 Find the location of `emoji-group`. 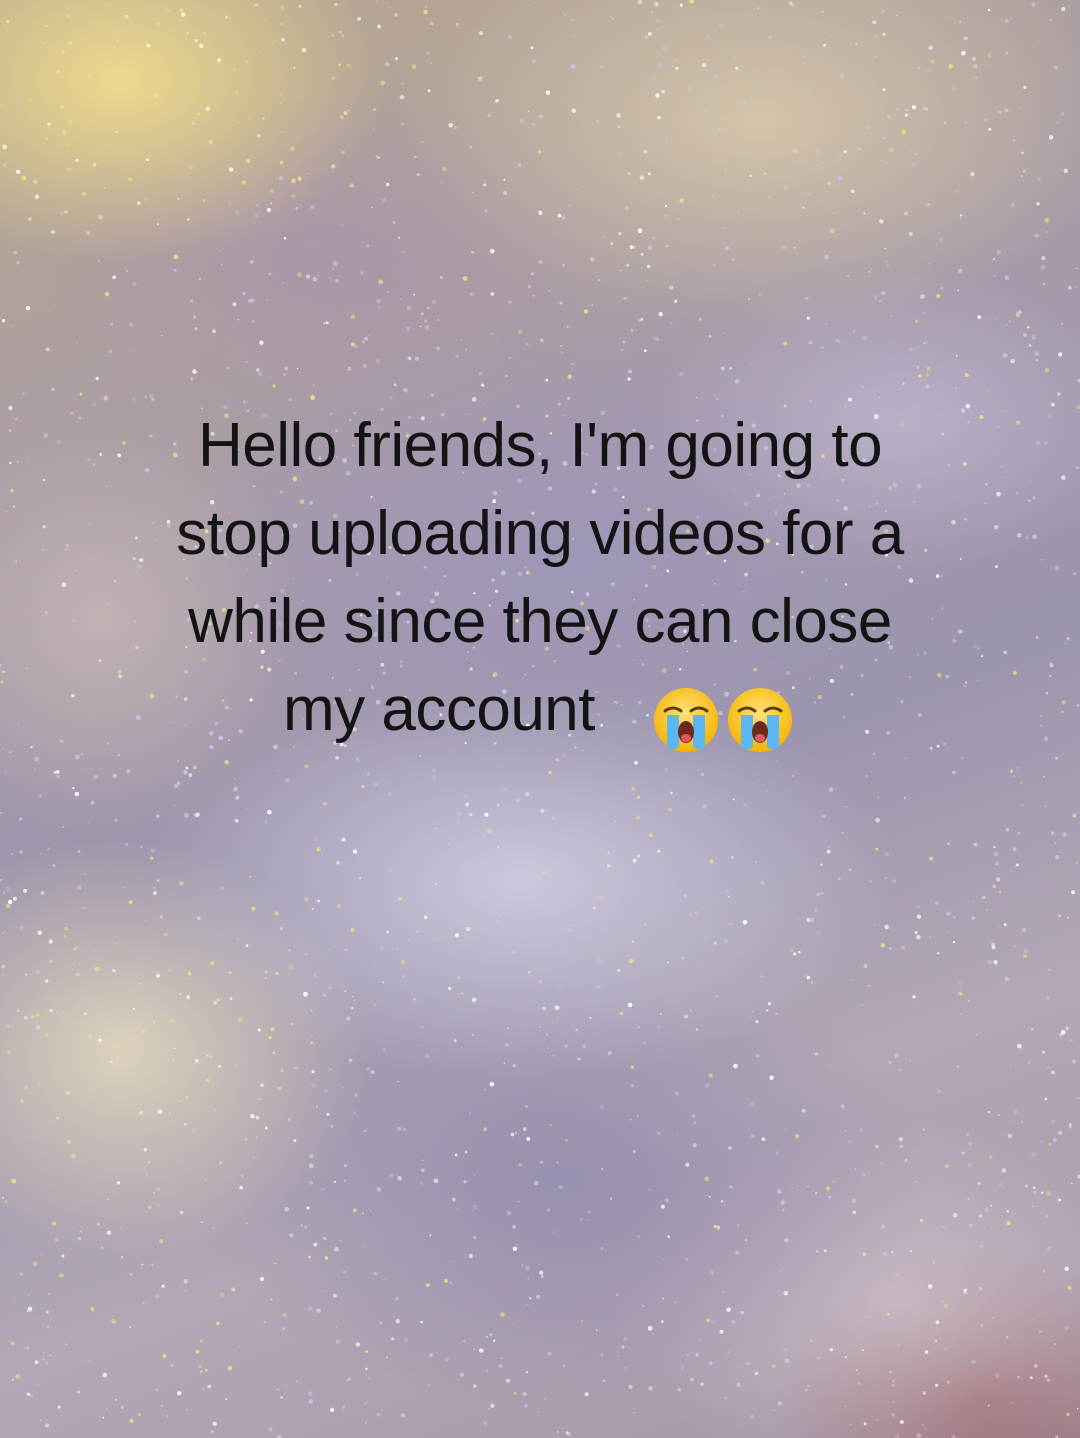

emoji-group is located at coordinates (723, 716).